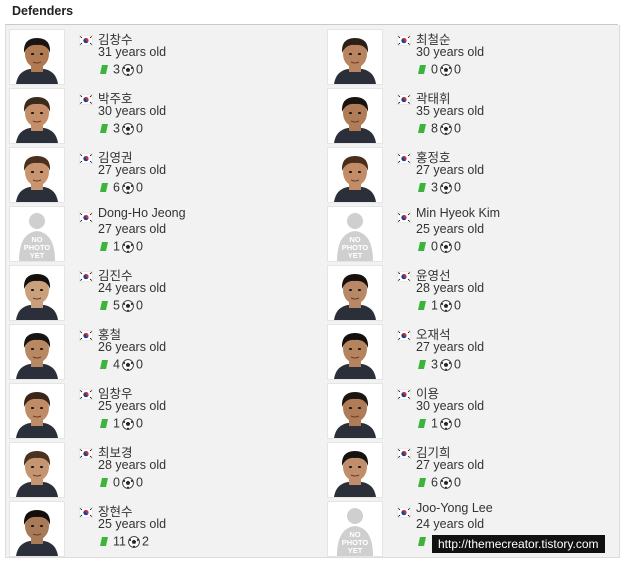  What do you see at coordinates (132, 52) in the screenshot?
I see `player-age: 31 years old` at bounding box center [132, 52].